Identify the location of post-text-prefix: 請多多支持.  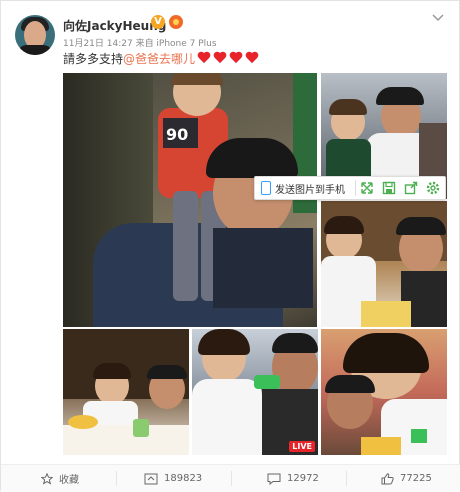
(93, 59).